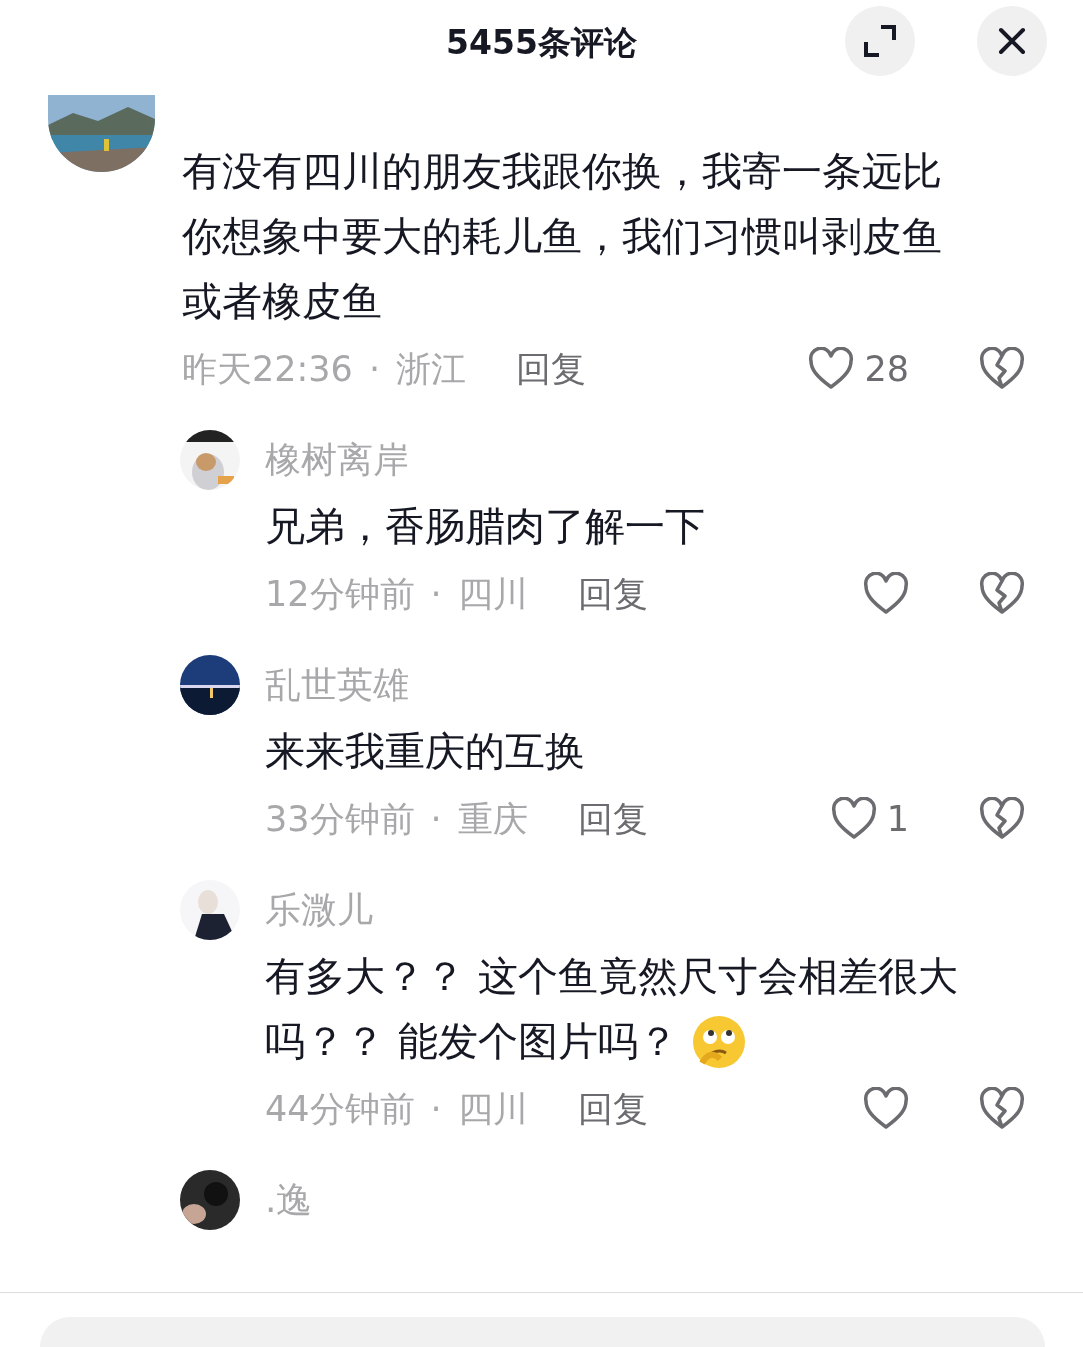  What do you see at coordinates (282, 301) in the screenshot?
I see `comment-text: 或者橡皮鱼` at bounding box center [282, 301].